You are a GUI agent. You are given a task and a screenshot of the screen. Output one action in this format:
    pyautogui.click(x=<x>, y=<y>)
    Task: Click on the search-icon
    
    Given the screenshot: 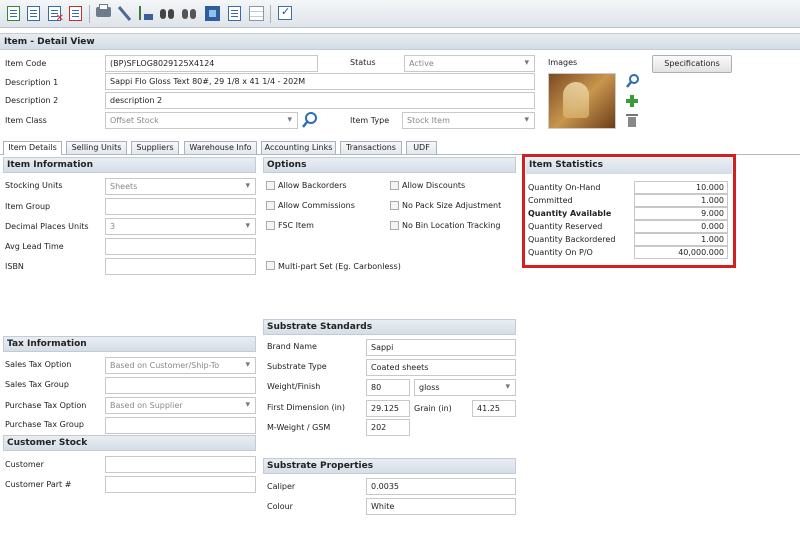 What is the action you would take?
    pyautogui.click(x=310, y=120)
    